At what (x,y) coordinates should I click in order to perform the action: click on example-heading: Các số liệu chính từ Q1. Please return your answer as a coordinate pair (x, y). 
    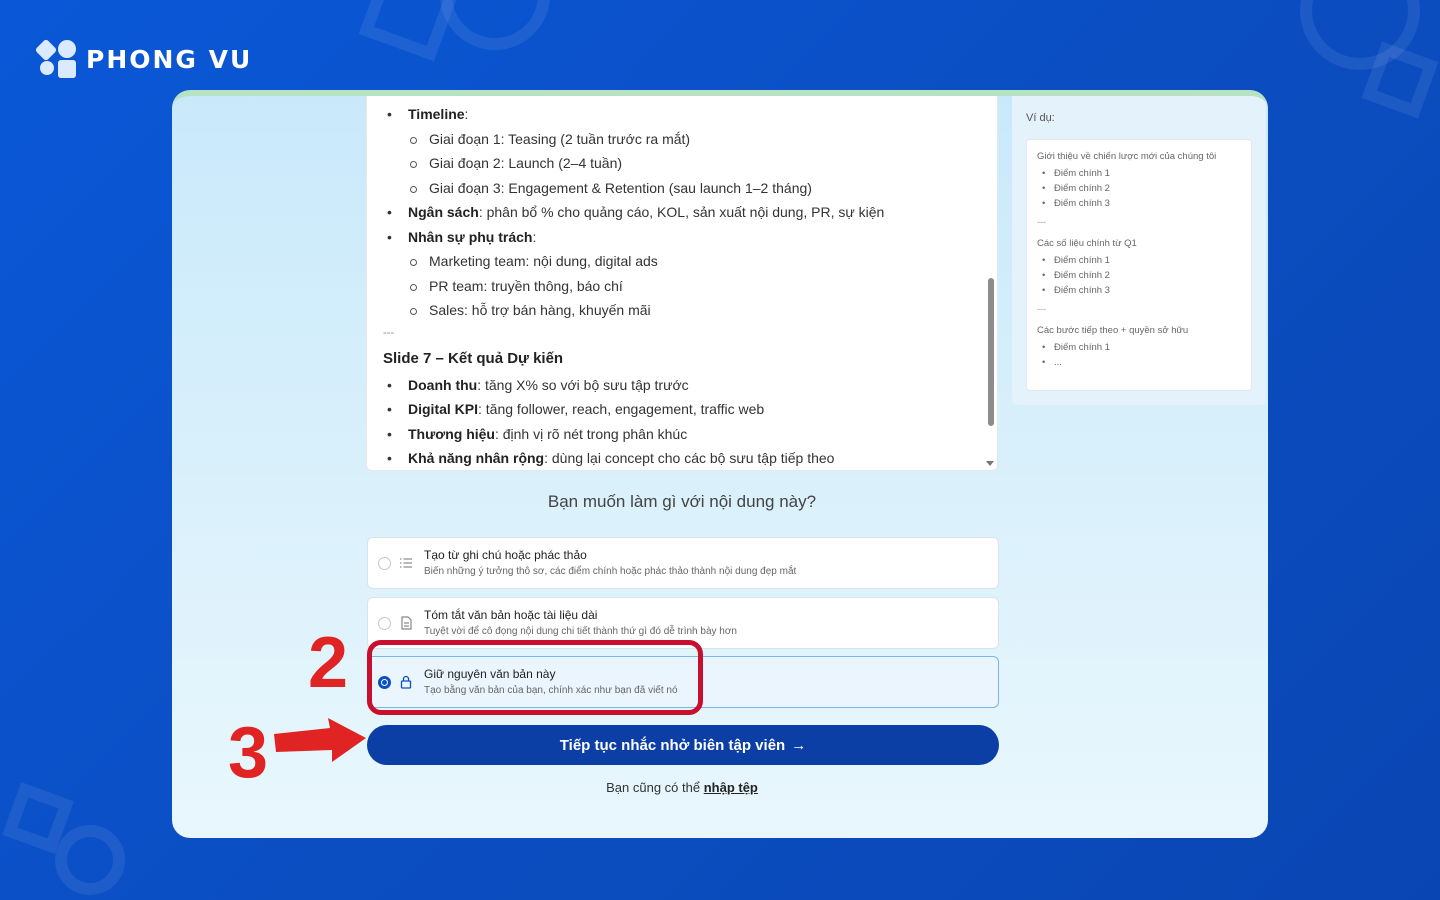
    Looking at the image, I should click on (1087, 243).